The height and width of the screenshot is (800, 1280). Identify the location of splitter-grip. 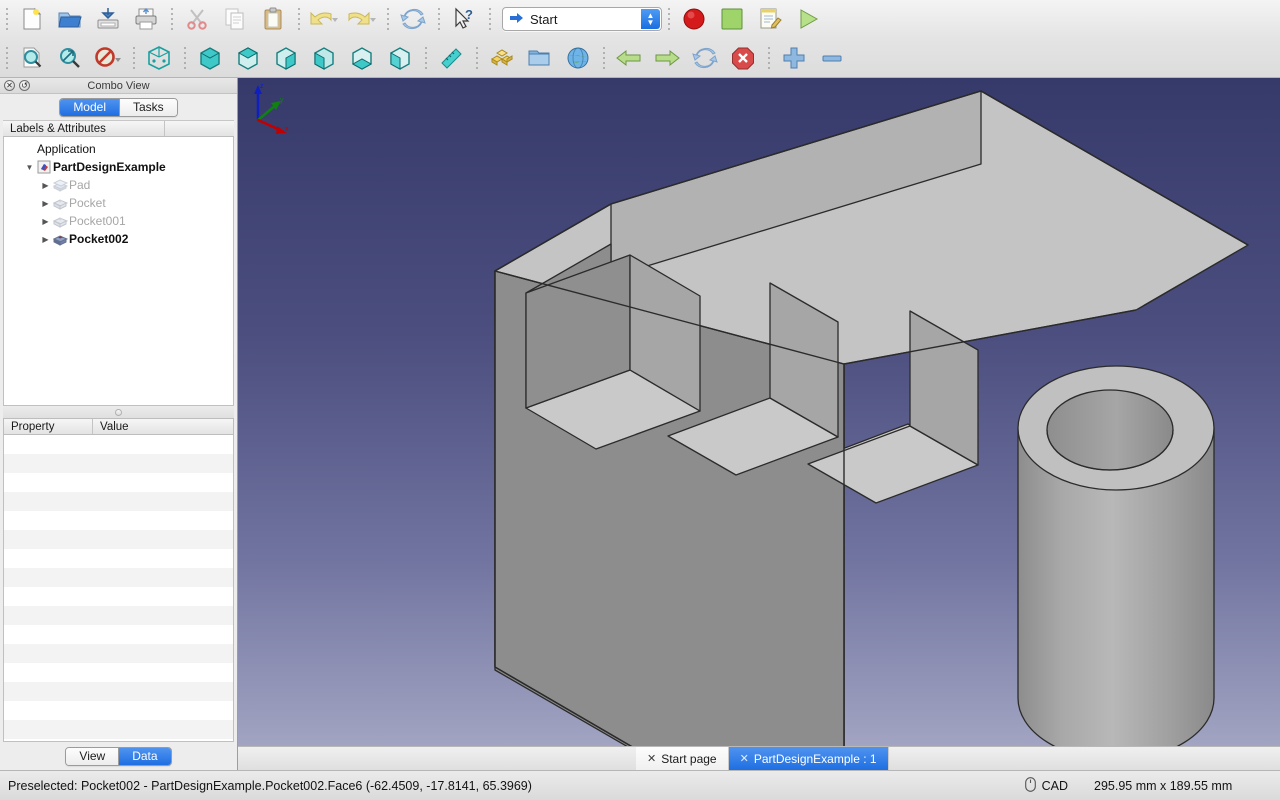
(118, 412).